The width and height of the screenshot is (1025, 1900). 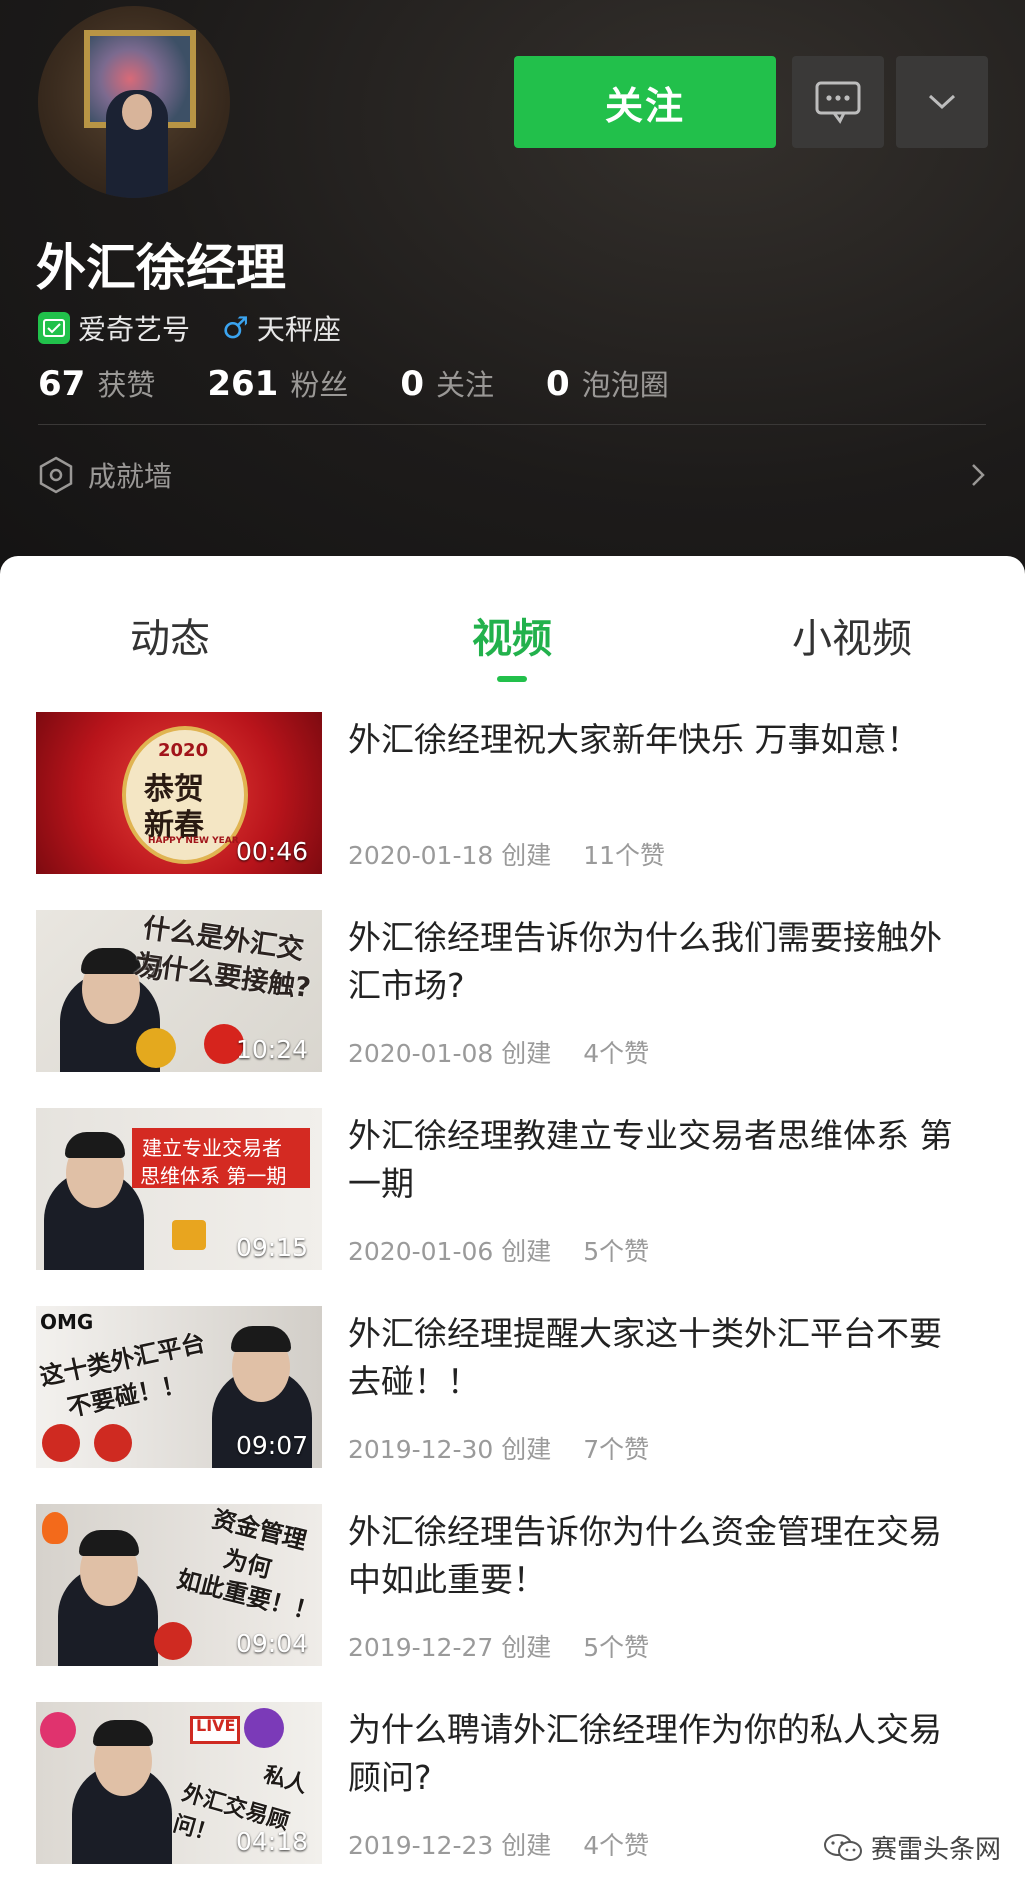 What do you see at coordinates (170, 635) in the screenshot?
I see `tab-feed: 动态` at bounding box center [170, 635].